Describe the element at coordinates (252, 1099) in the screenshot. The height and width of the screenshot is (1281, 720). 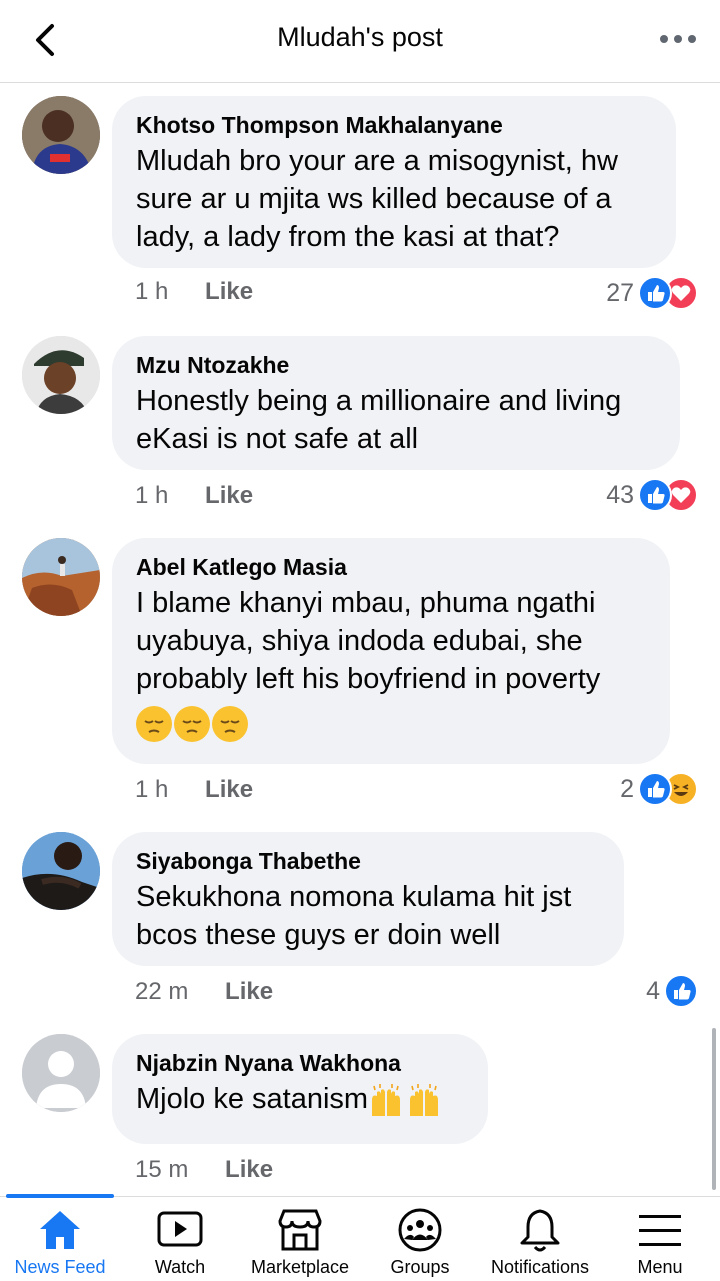
I see `comment-text-content: Mjolo ke satanism` at that location.